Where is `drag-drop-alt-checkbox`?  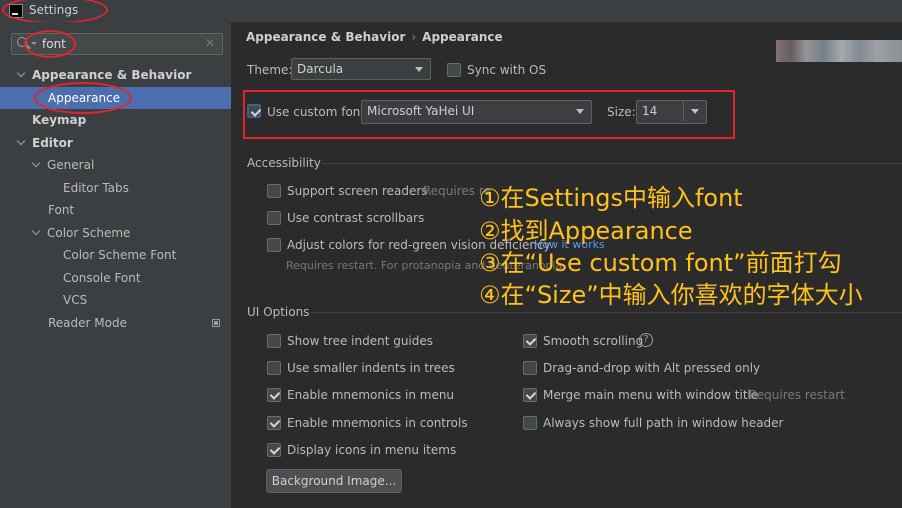 drag-drop-alt-checkbox is located at coordinates (530, 368).